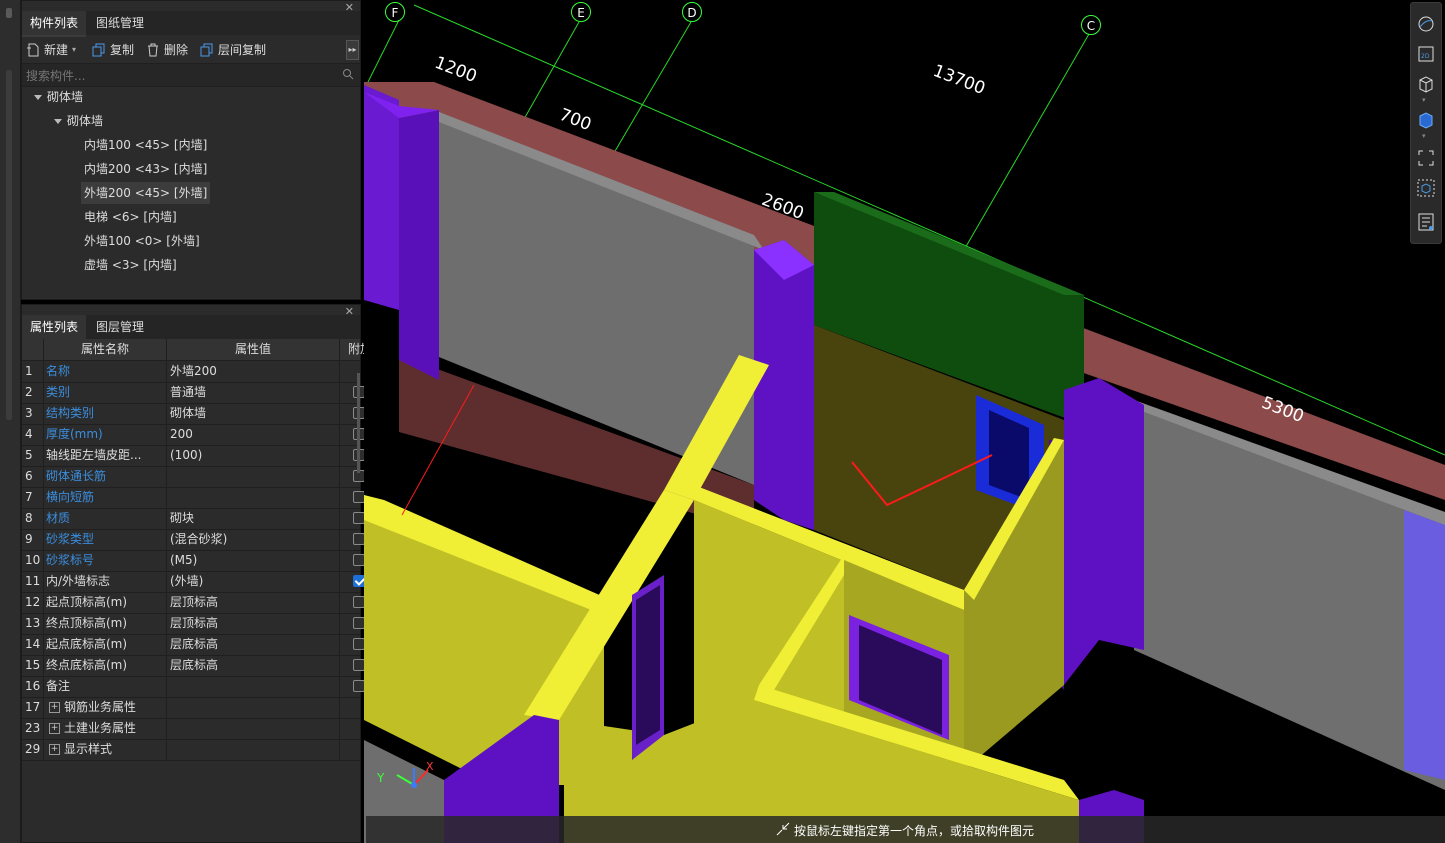 The image size is (1445, 843). I want to click on property-row: 11 内/外墙标志 (外墙), so click(193, 582).